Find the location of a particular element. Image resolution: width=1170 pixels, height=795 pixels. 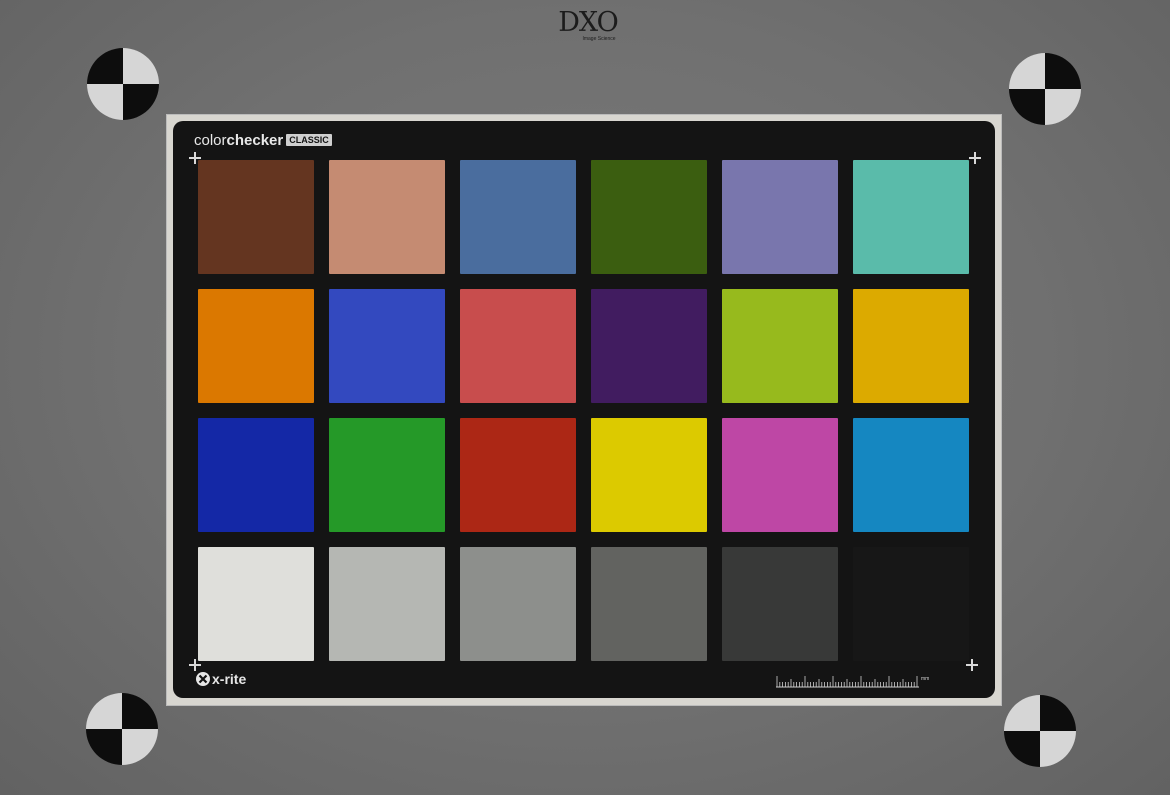

brand-badge: CLASSIC is located at coordinates (309, 140).